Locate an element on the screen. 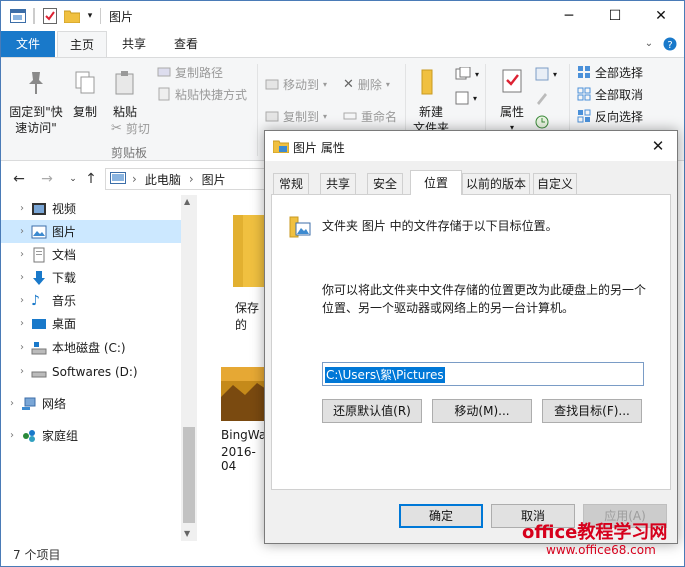 The image size is (685, 567). pin-quick-access-button: 固定到"快 速访问" is located at coordinates (36, 103).